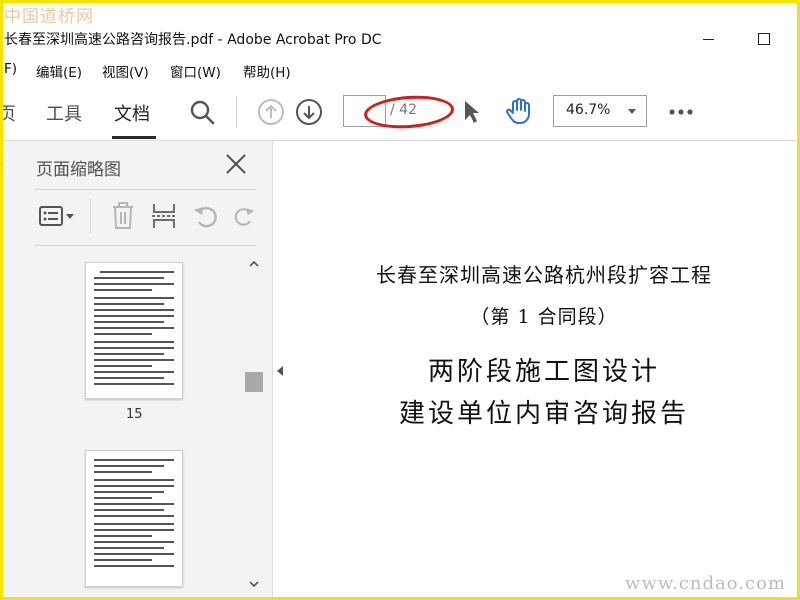 This screenshot has width=800, height=600. Describe the element at coordinates (164, 216) in the screenshot. I see `extract-icon` at that location.